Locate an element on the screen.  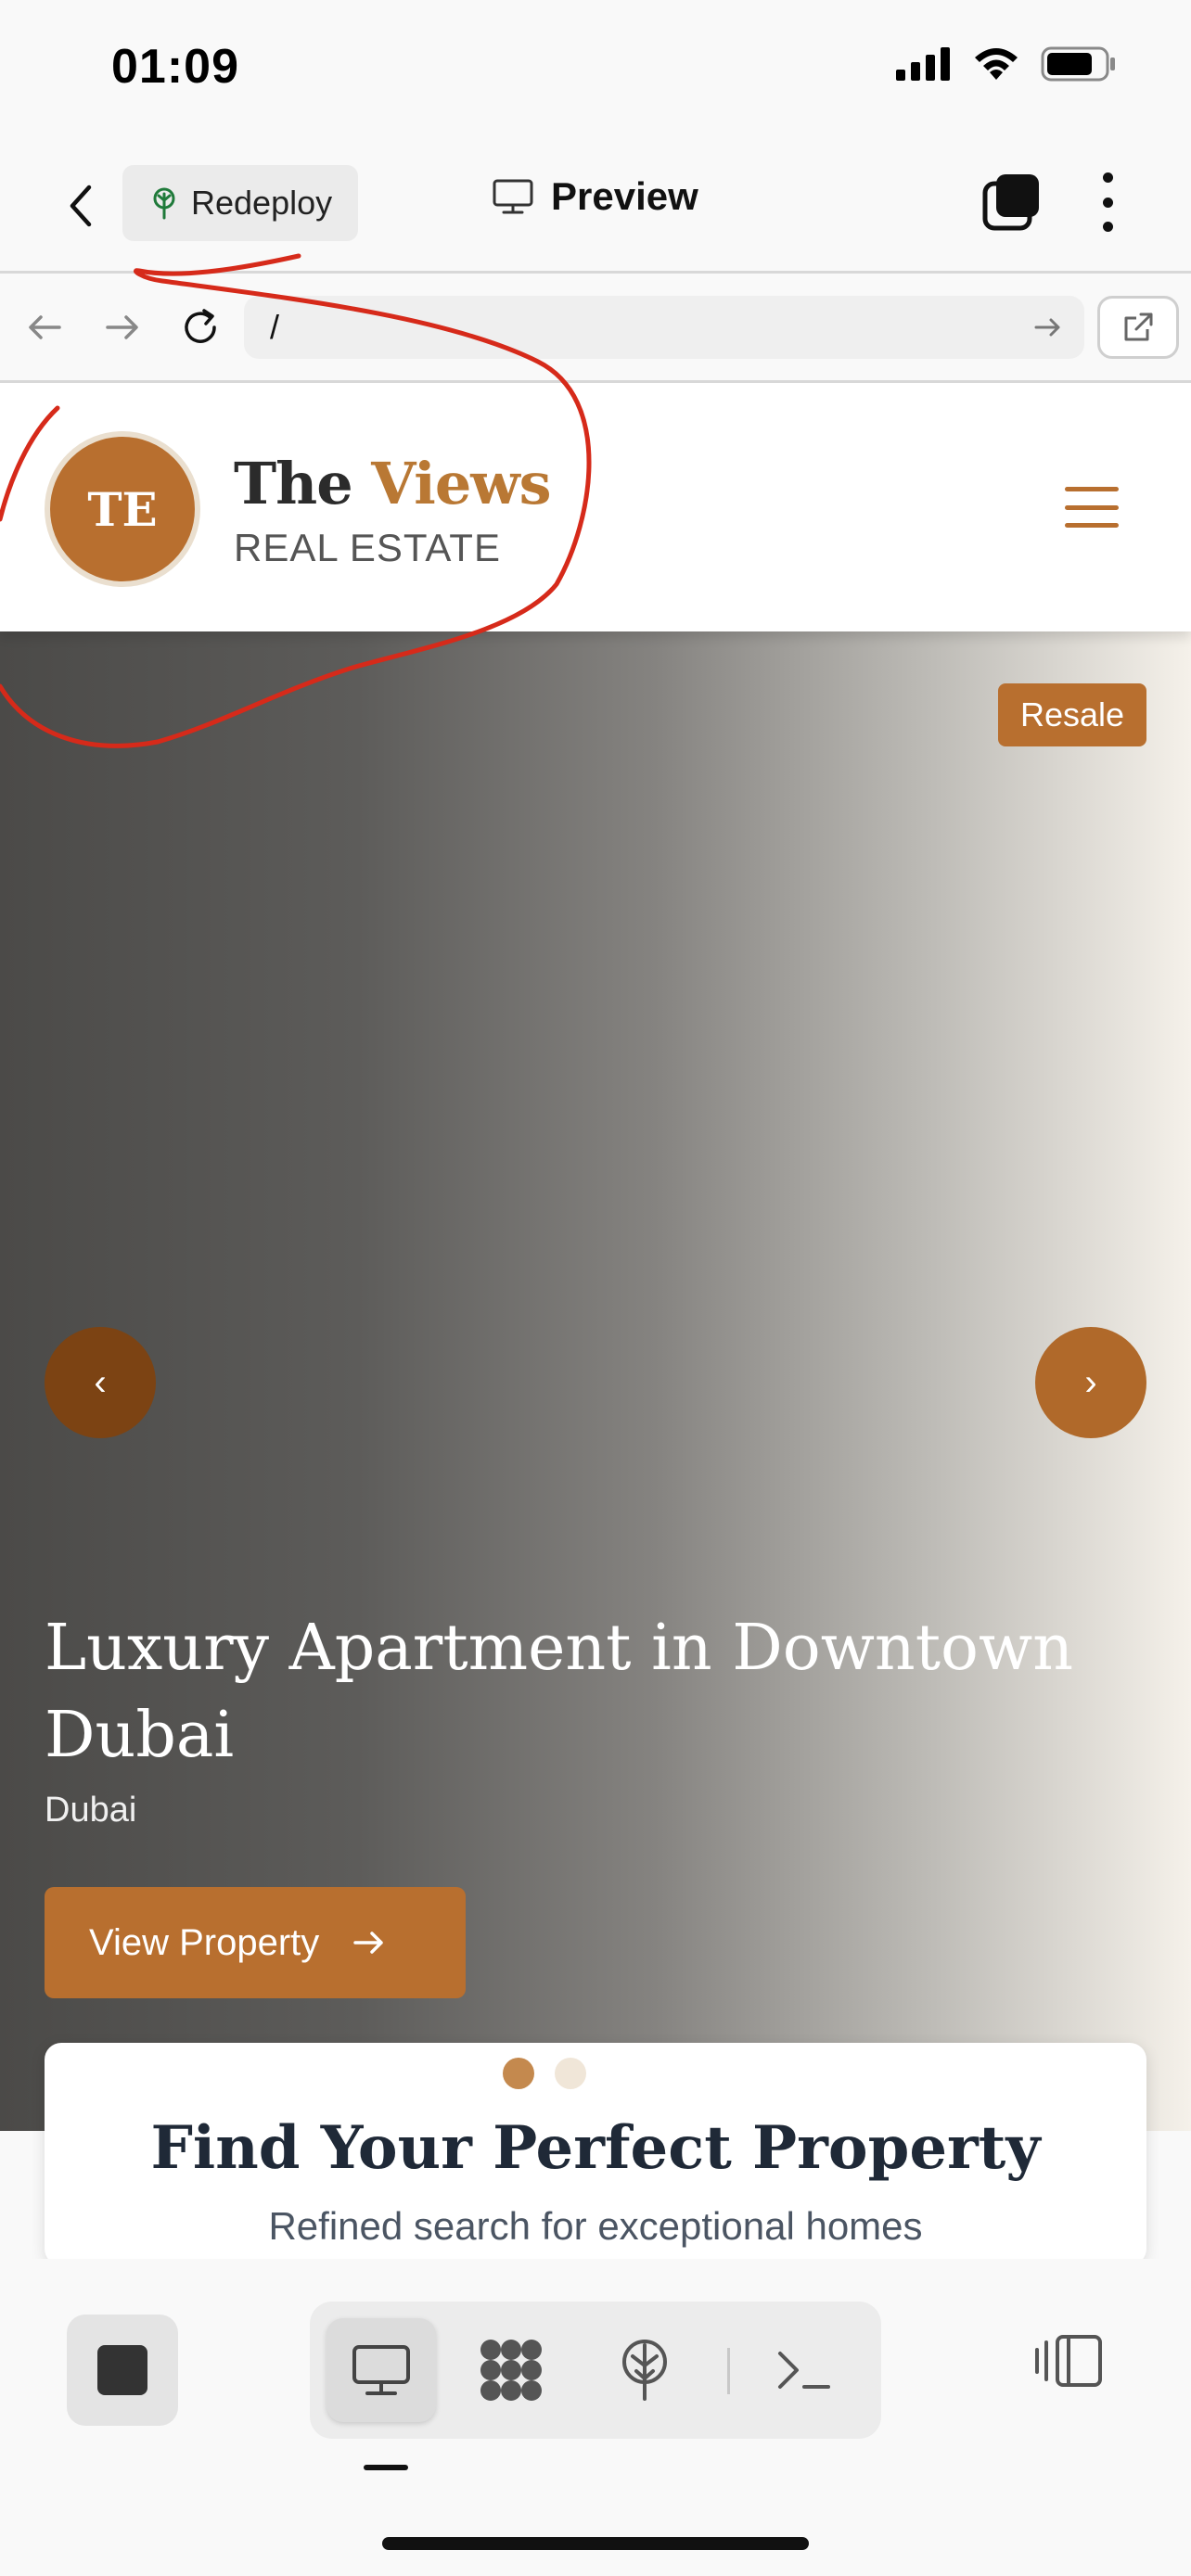
carousel-dots is located at coordinates (545, 2073).